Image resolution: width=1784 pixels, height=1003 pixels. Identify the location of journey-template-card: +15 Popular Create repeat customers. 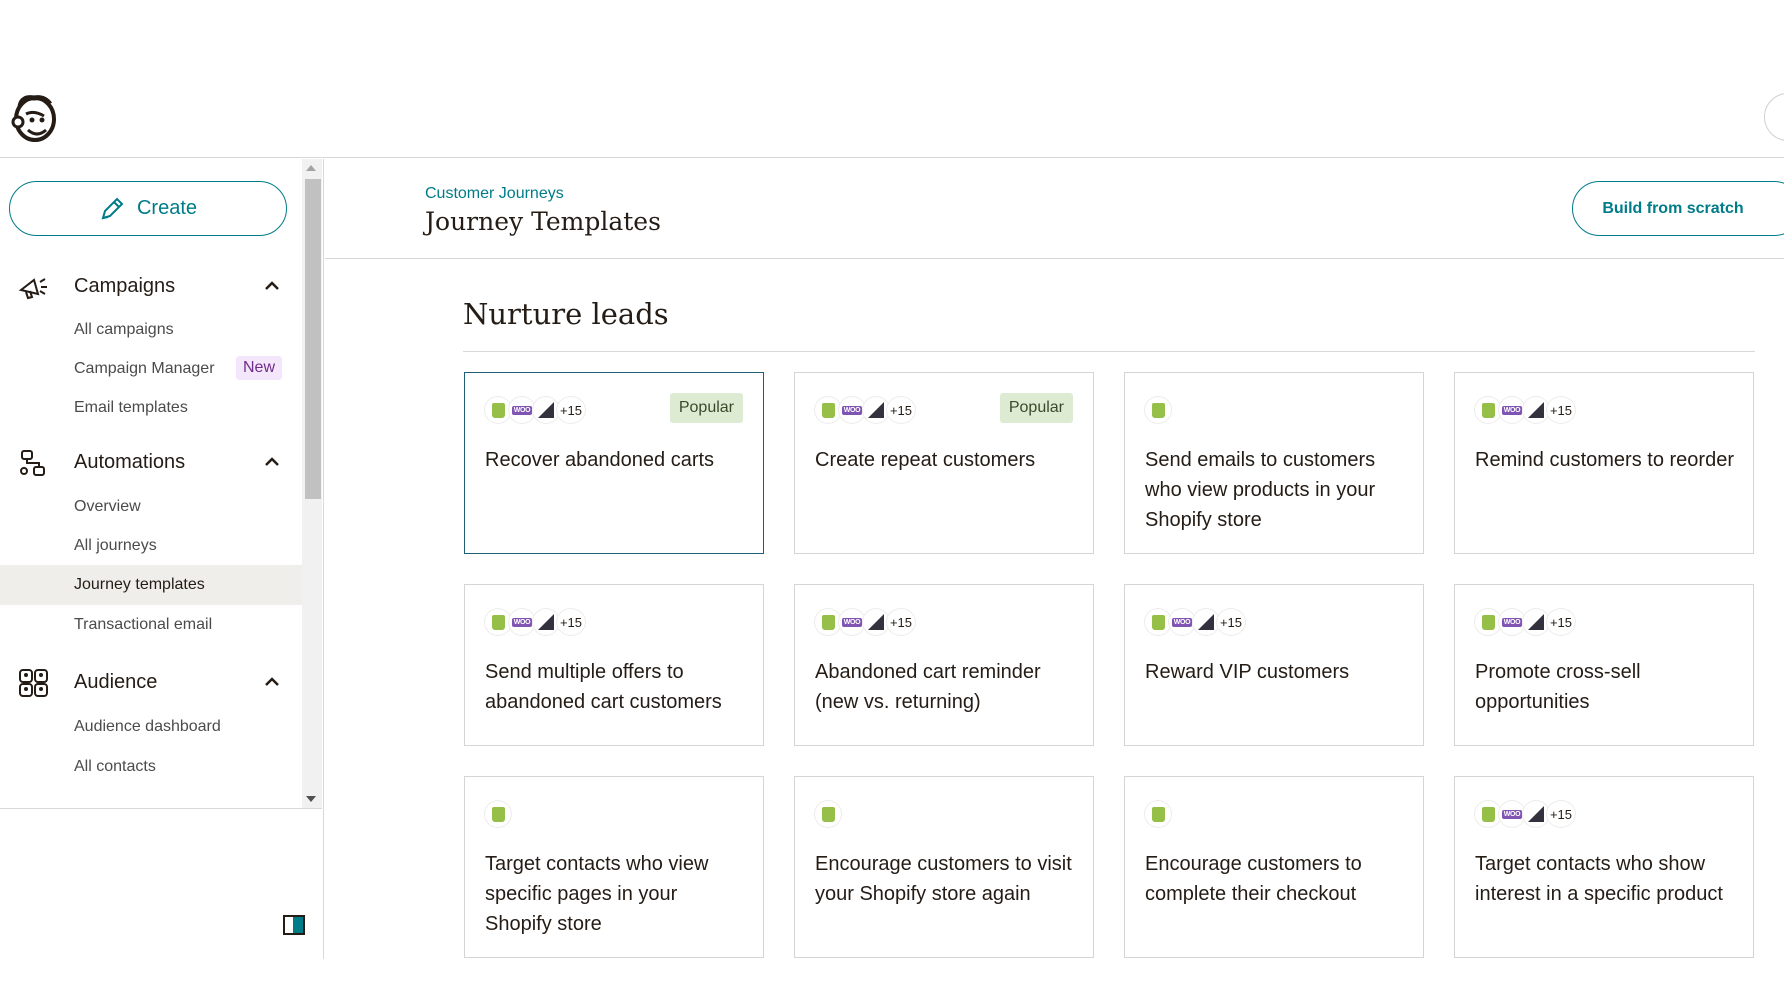
(944, 463).